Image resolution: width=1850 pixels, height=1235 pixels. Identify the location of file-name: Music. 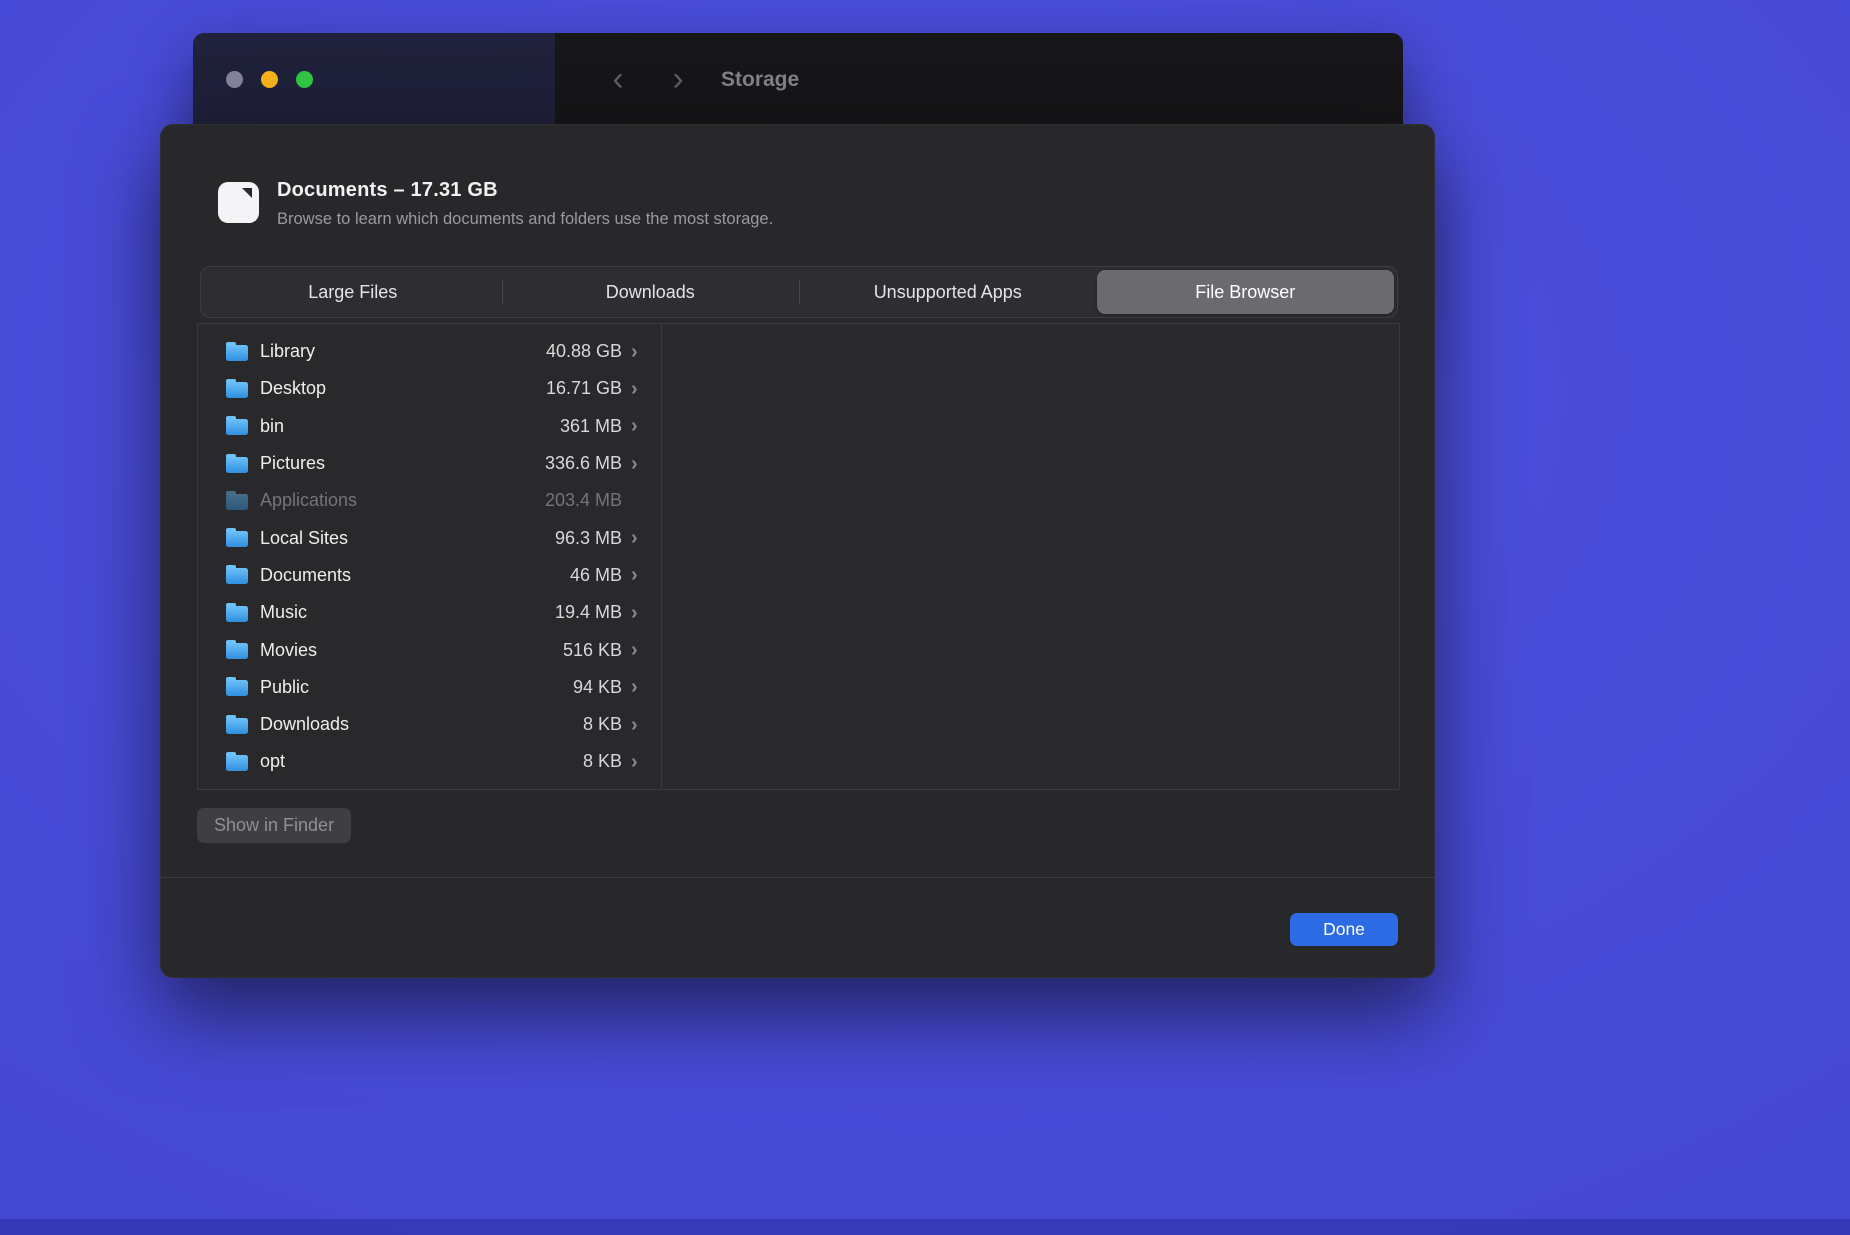
(284, 612).